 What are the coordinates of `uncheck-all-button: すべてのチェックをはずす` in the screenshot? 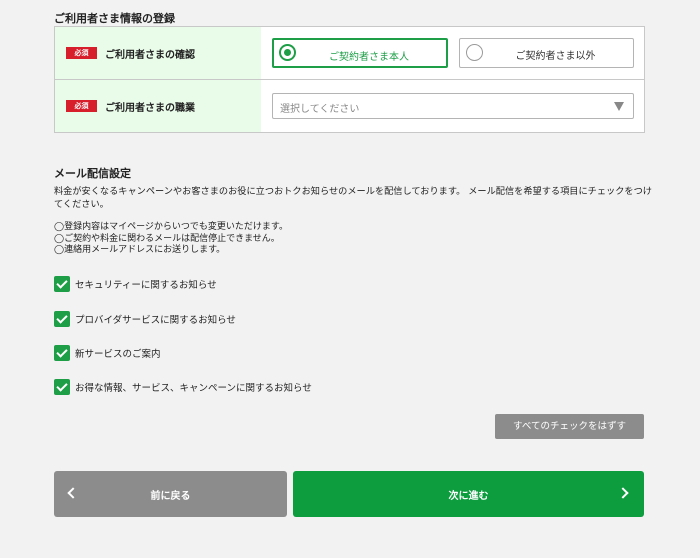 It's located at (569, 426).